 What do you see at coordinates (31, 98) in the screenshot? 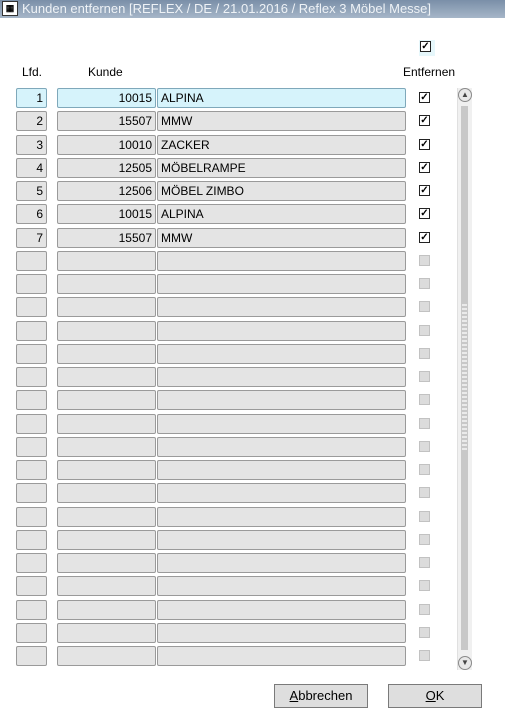
I see `row-lfd-field: 1` at bounding box center [31, 98].